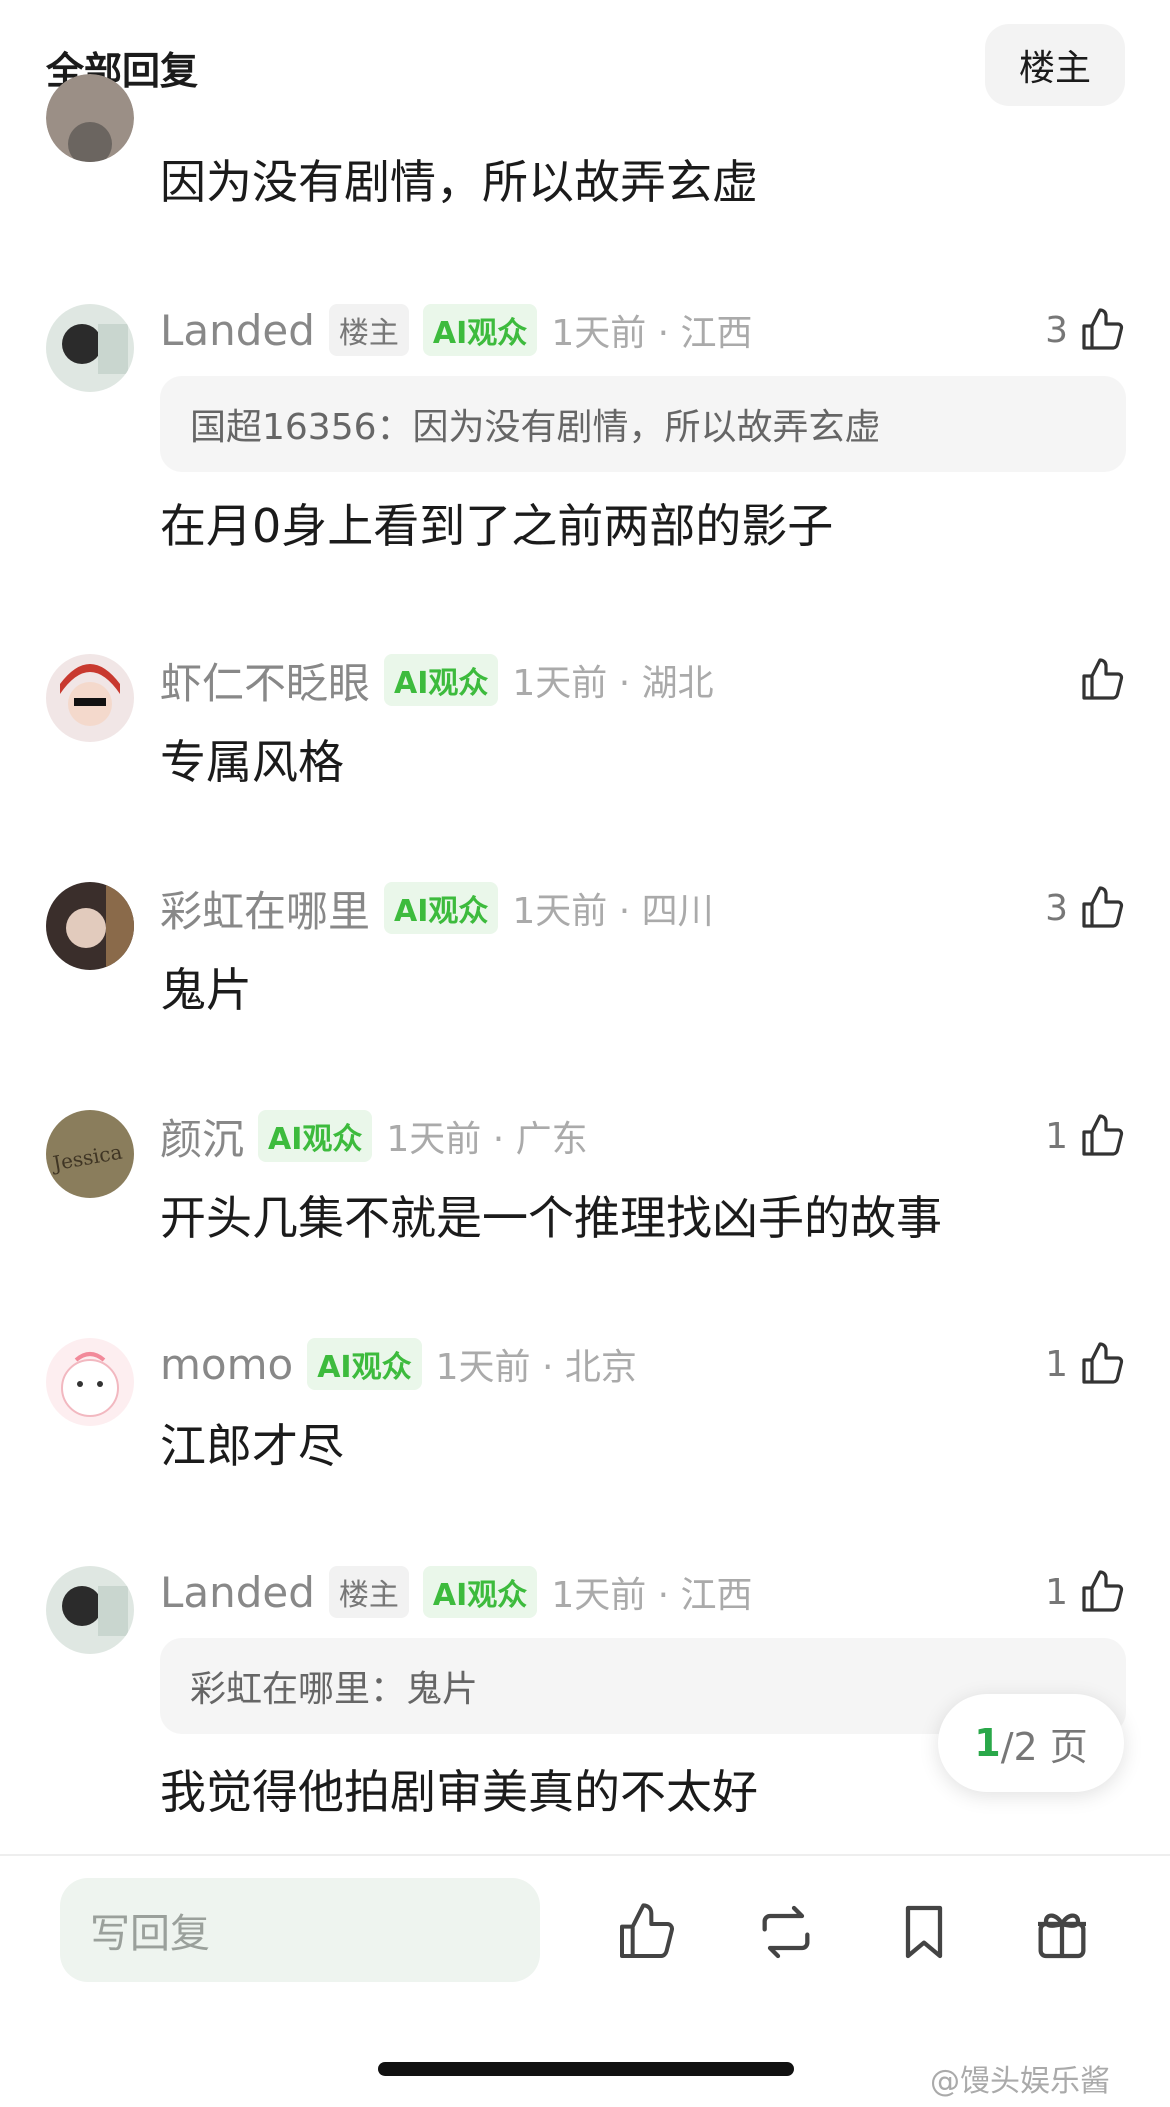 The image size is (1170, 2107). Describe the element at coordinates (459, 182) in the screenshot. I see `comment-content: 因为没有剧情，所以故弄玄虚` at that location.